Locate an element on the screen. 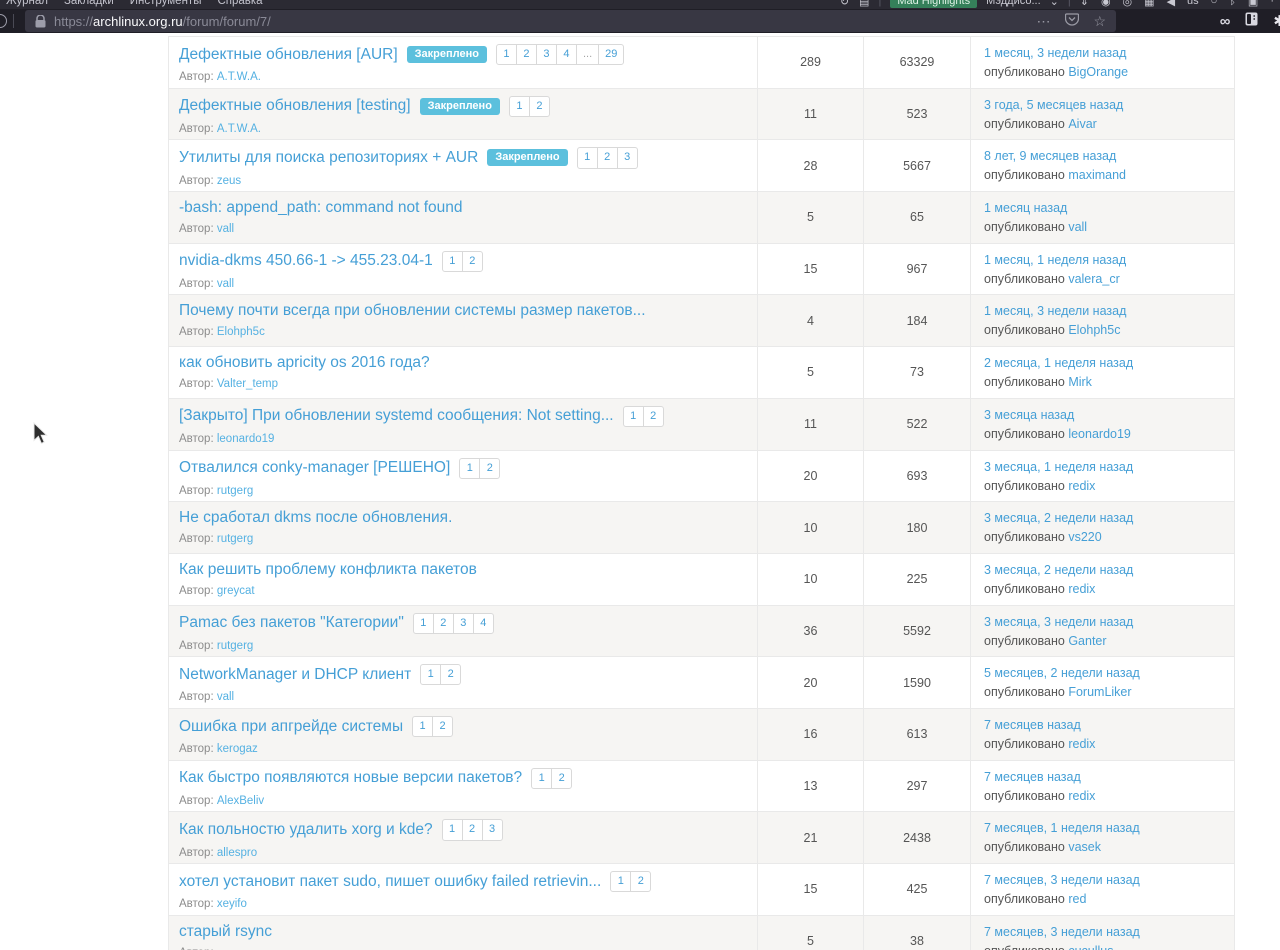 Image resolution: width=1280 pixels, height=950 pixels. last-post-time-link: 7 месяцев, 3 недели назад is located at coordinates (1062, 880).